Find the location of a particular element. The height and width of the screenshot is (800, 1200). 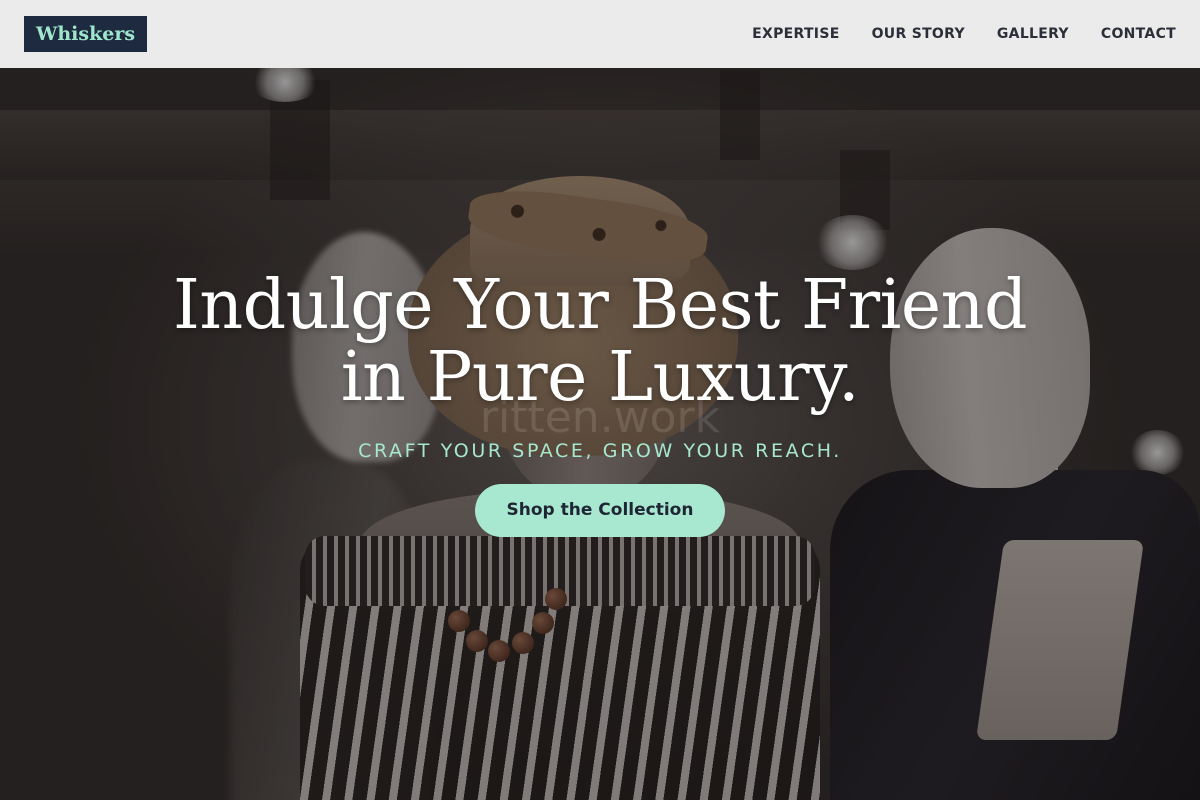

nav-link-expertise: EXPERTISE is located at coordinates (795, 34).